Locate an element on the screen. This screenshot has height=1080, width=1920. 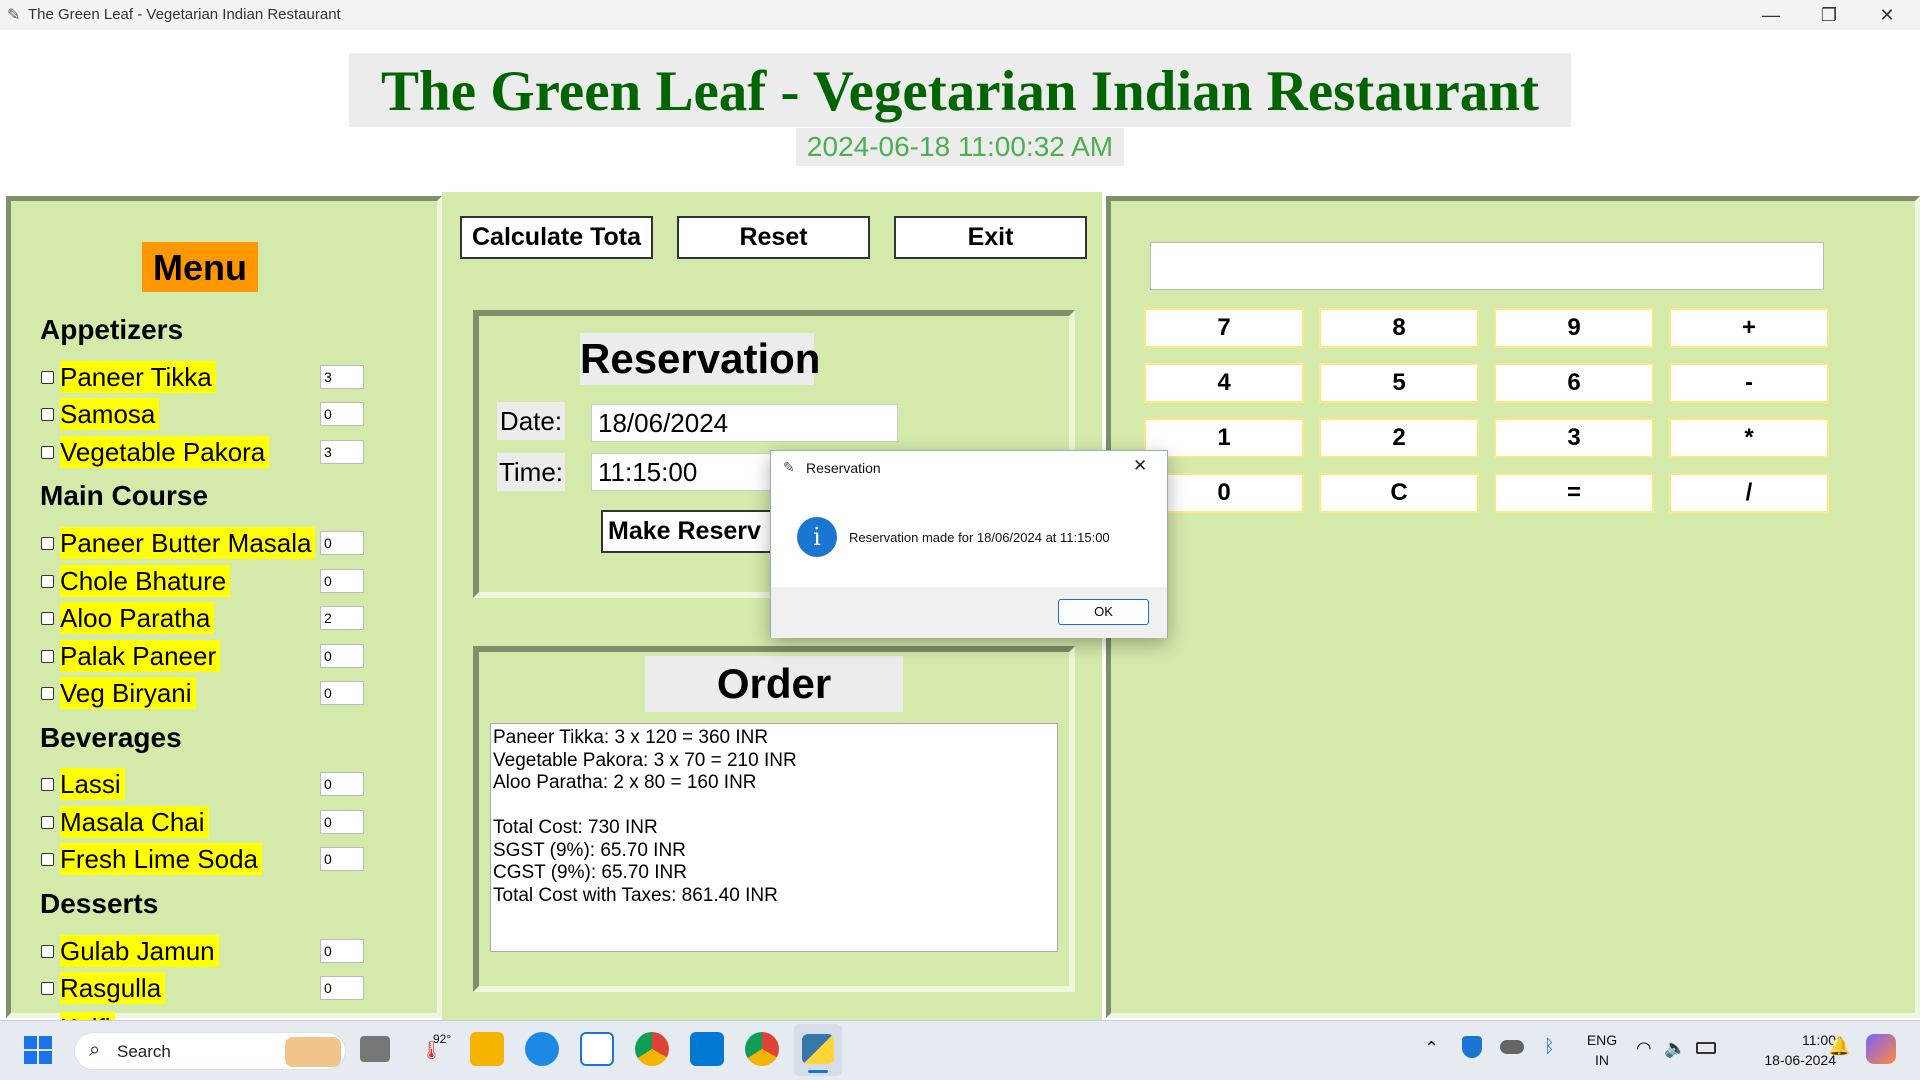
onedrive-icon is located at coordinates (1512, 1047).